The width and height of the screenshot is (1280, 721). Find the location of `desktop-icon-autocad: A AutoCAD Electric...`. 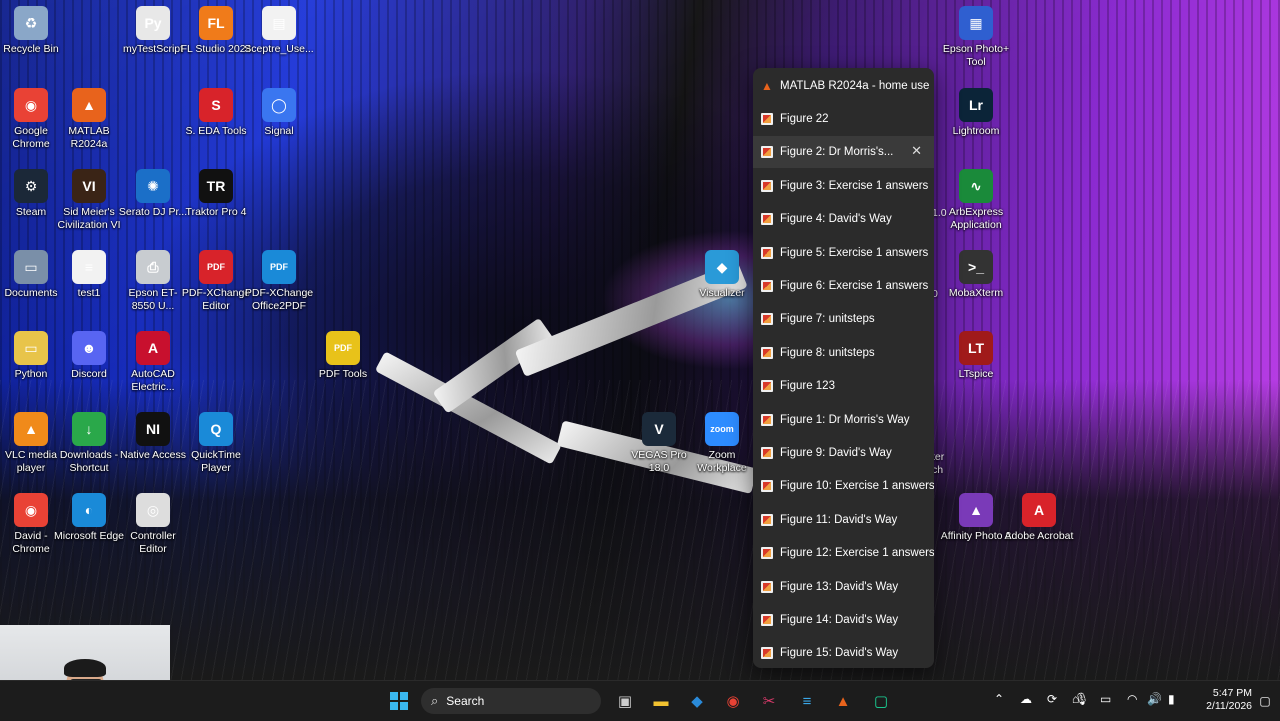

desktop-icon-autocad: A AutoCAD Electric... is located at coordinates (153, 362).